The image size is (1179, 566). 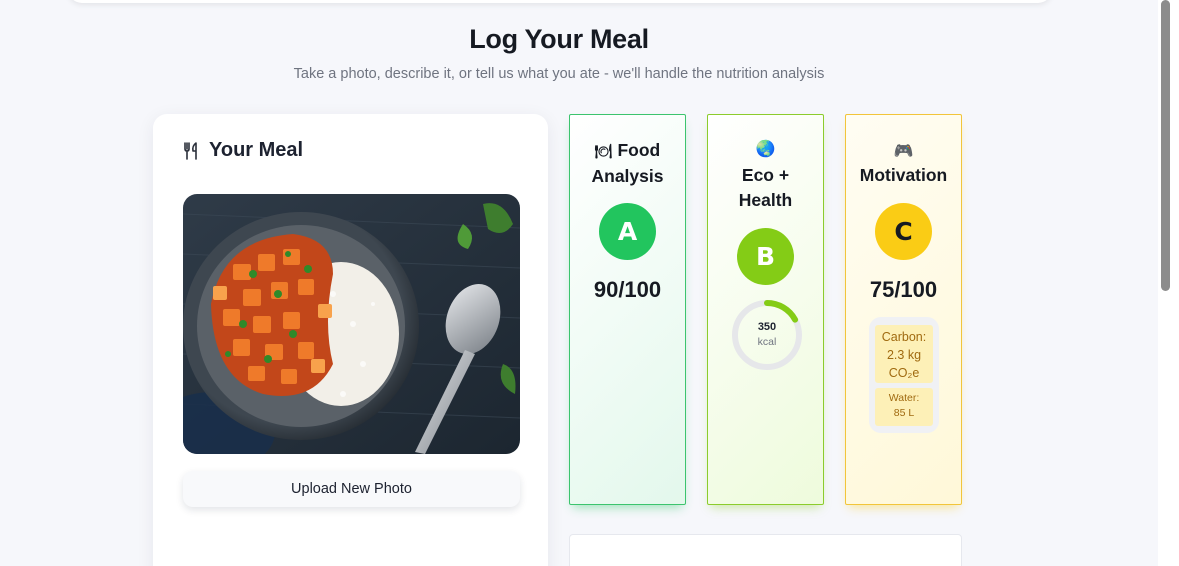 What do you see at coordinates (765, 256) in the screenshot?
I see `eco-grade-badge: B` at bounding box center [765, 256].